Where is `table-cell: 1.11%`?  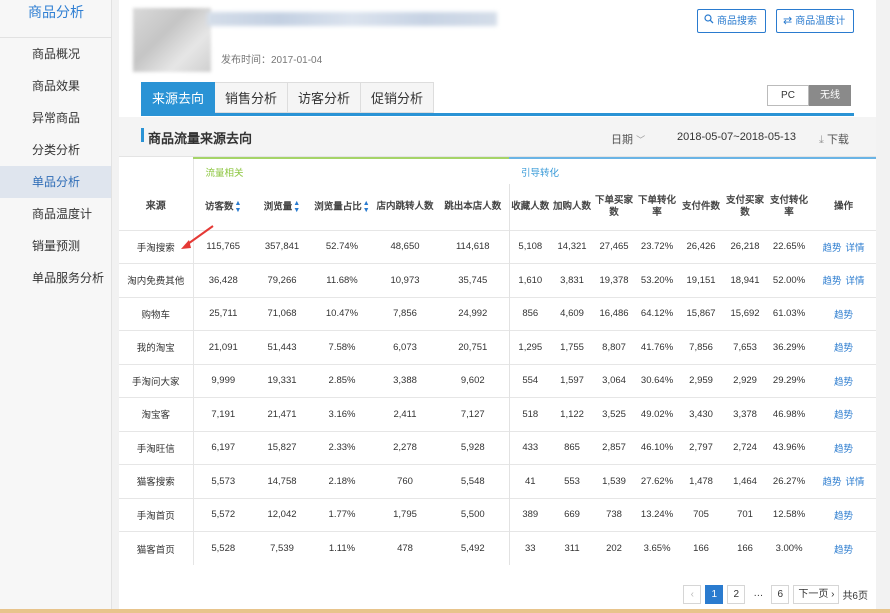 table-cell: 1.11% is located at coordinates (342, 548).